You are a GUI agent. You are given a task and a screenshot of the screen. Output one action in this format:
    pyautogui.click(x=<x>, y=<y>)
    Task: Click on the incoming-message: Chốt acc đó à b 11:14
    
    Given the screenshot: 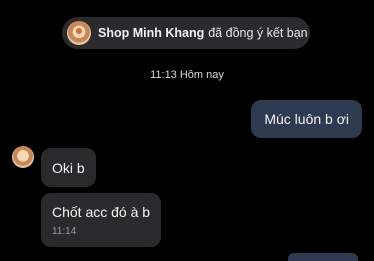 What is the action you would take?
    pyautogui.click(x=101, y=220)
    